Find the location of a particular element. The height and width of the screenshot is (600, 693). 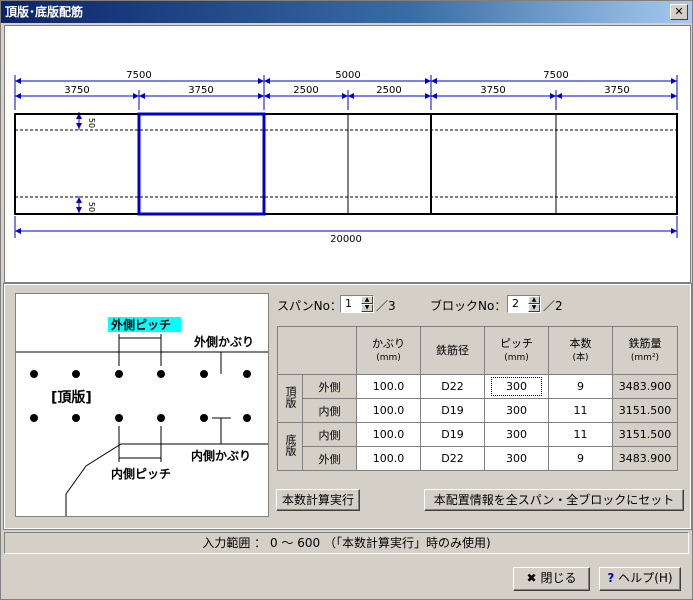

section-labels: 外側ピッチ 外側かぶり [頂版] 内側ピッチ 内側かぶり is located at coordinates (152, 399).